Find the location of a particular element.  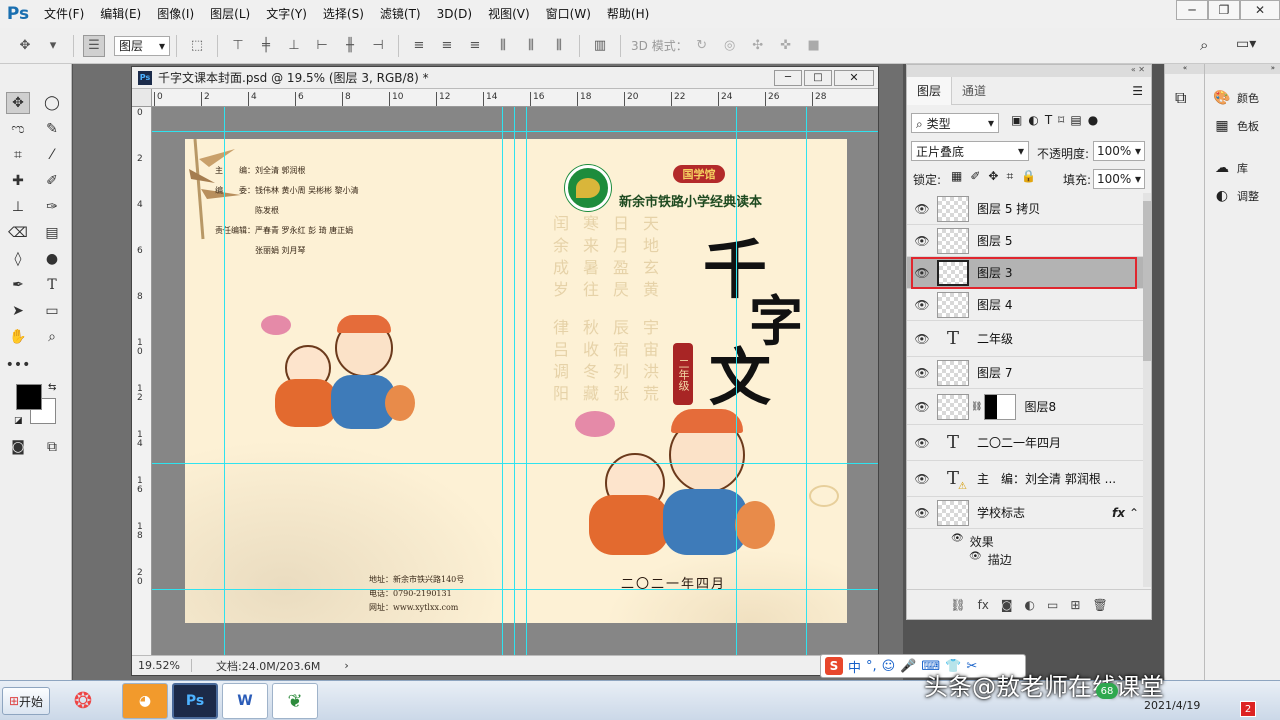

ime-punct-icon: °, is located at coordinates (871, 666).